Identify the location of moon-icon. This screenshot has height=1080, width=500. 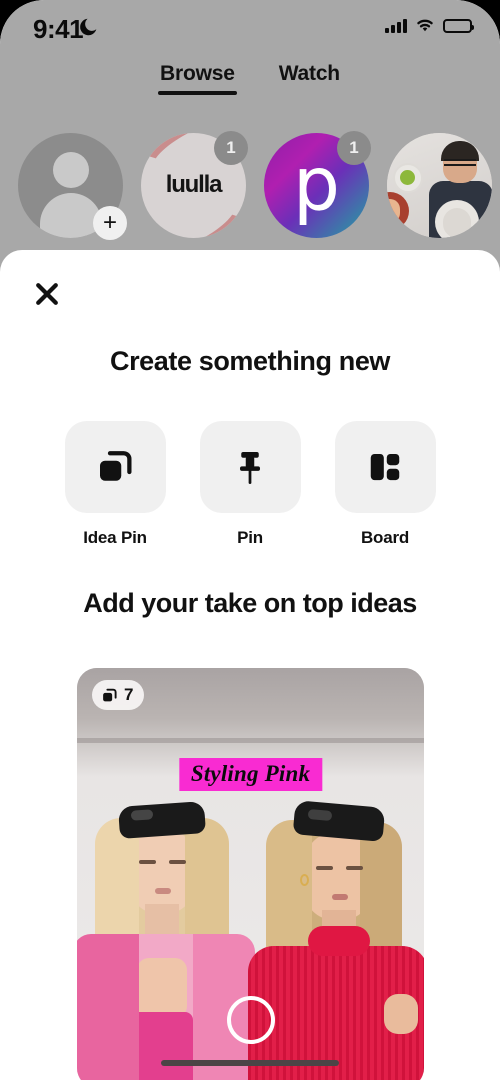
(88, 27).